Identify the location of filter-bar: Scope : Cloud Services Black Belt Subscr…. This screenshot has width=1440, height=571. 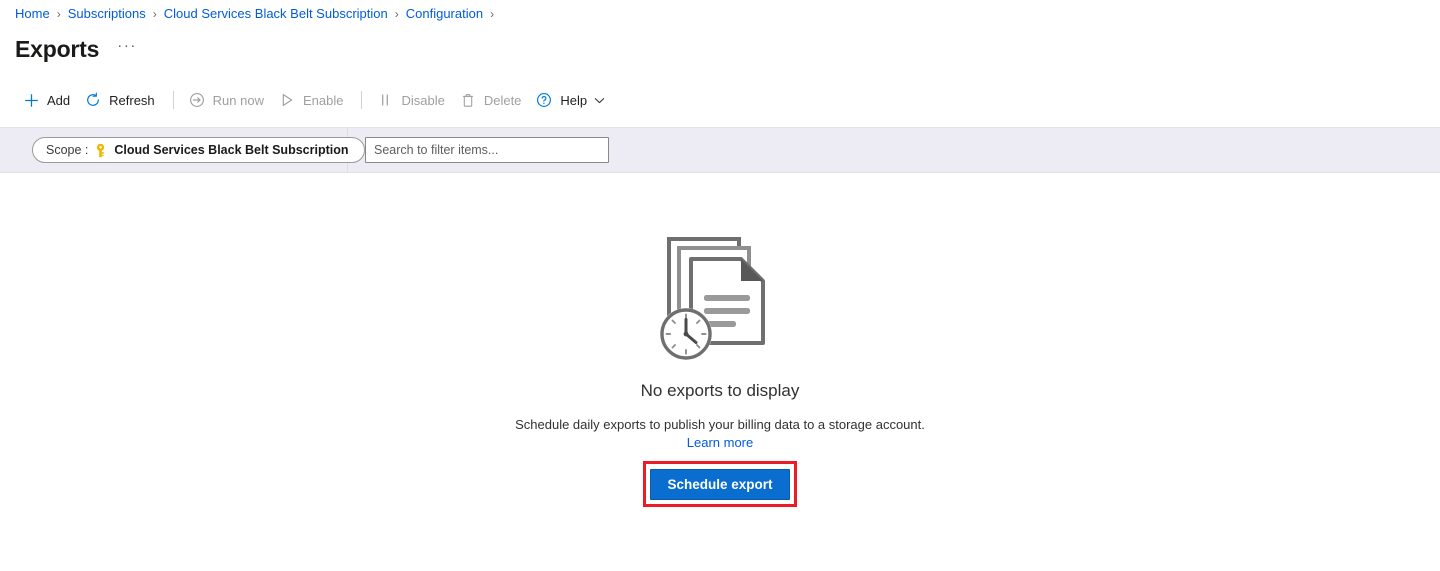
(720, 150).